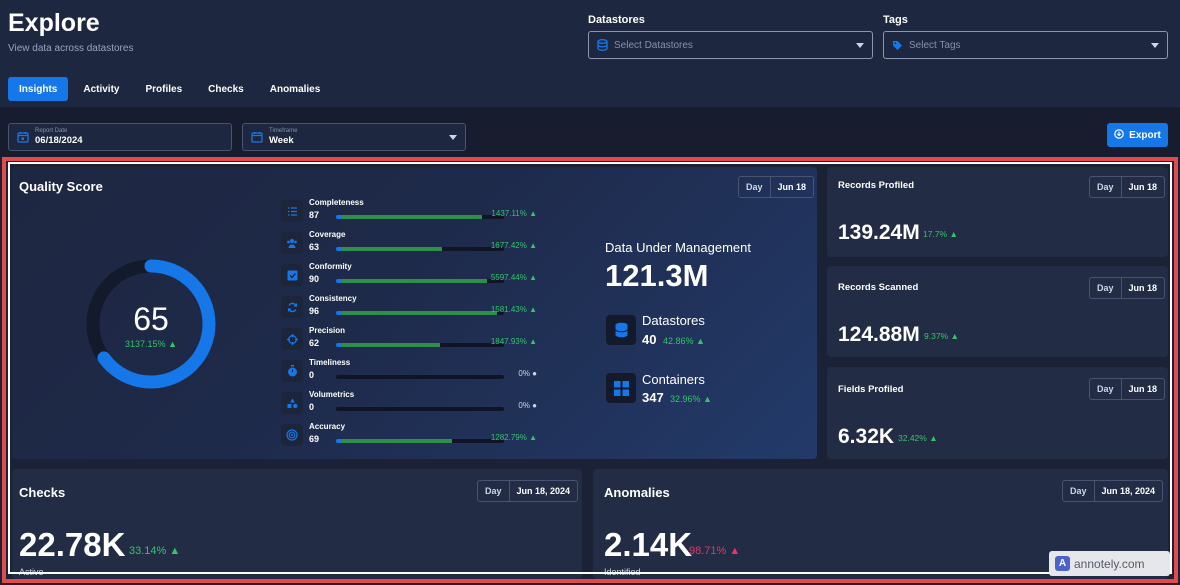 This screenshot has height=585, width=1180. I want to click on report-date-value: 06/18/2024, so click(59, 140).